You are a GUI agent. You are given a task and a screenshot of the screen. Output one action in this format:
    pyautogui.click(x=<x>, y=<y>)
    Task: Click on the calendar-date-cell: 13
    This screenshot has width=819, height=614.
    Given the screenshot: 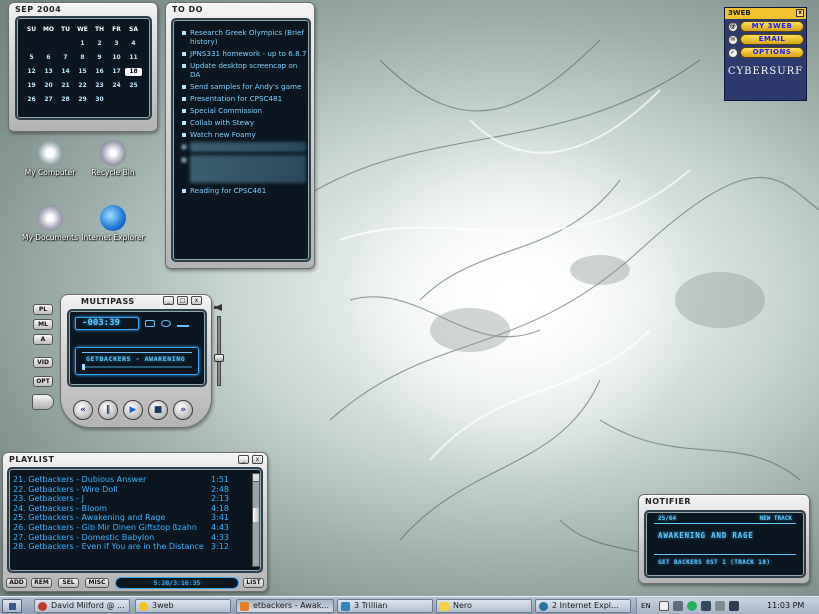 What is the action you would take?
    pyautogui.click(x=48, y=72)
    